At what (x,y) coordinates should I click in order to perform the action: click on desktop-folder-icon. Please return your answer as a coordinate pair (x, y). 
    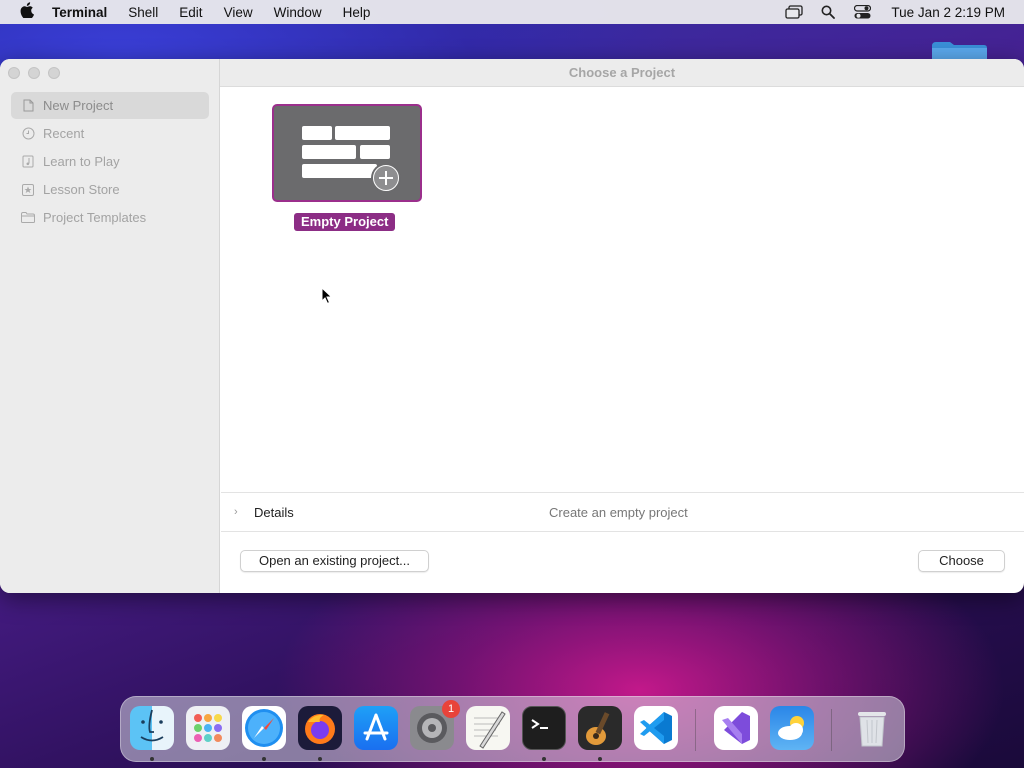
    Looking at the image, I should click on (959, 50).